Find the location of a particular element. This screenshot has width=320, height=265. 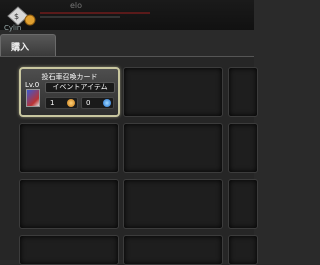

tab-purchase: 購入 is located at coordinates (28, 45).